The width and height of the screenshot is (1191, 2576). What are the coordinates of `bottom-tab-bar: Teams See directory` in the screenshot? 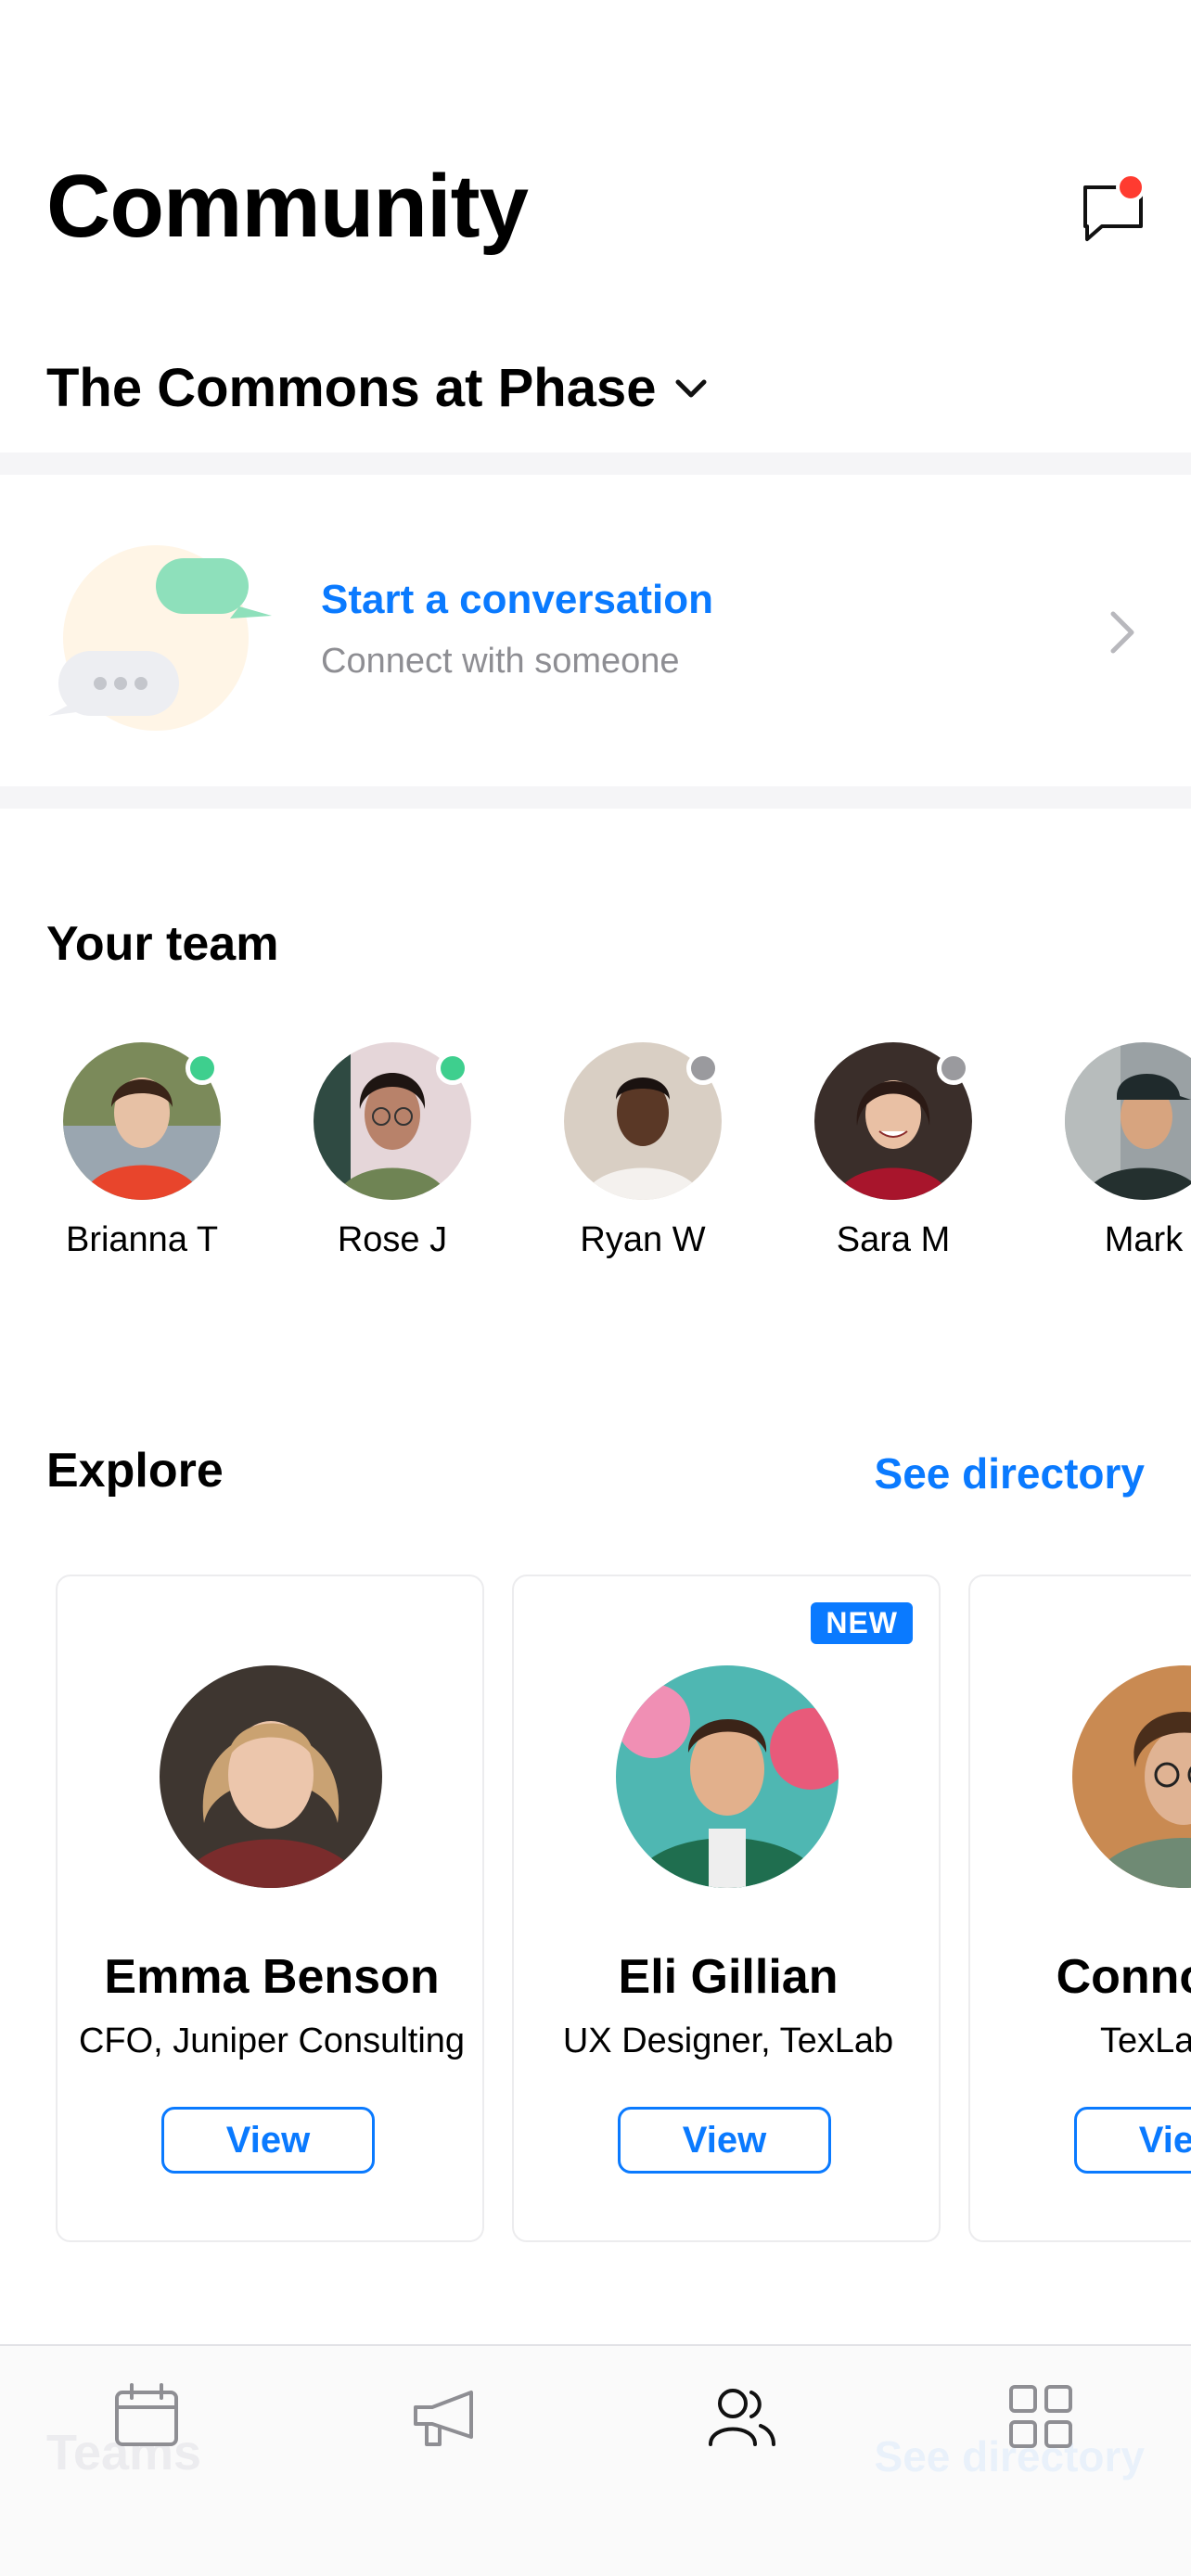 It's located at (595, 2460).